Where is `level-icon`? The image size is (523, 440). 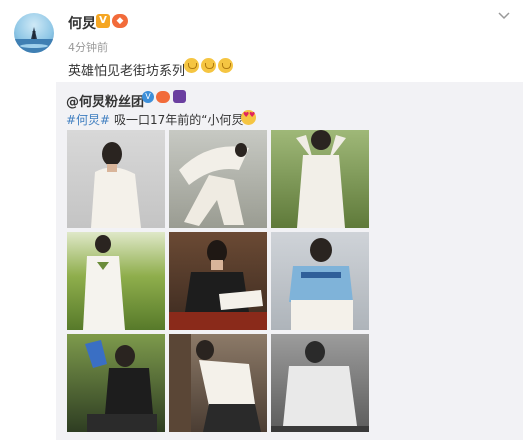 level-icon is located at coordinates (179, 96).